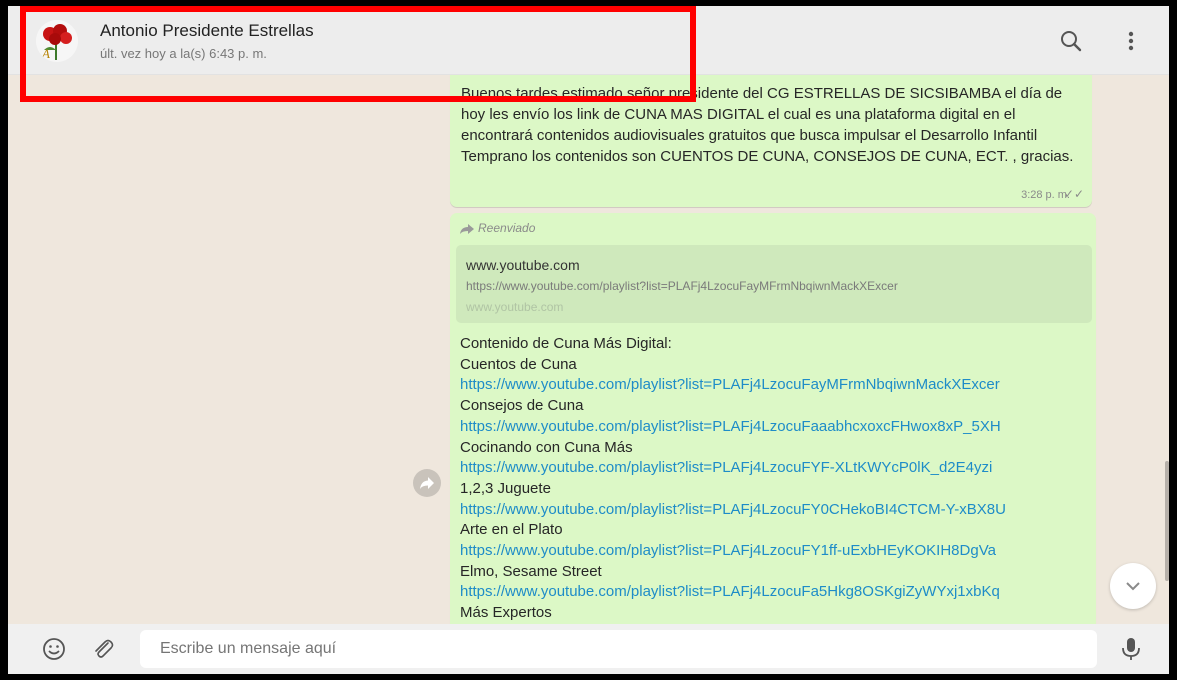 This screenshot has width=1177, height=680. I want to click on message-line: Cocinando con Cuna Más, so click(546, 447).